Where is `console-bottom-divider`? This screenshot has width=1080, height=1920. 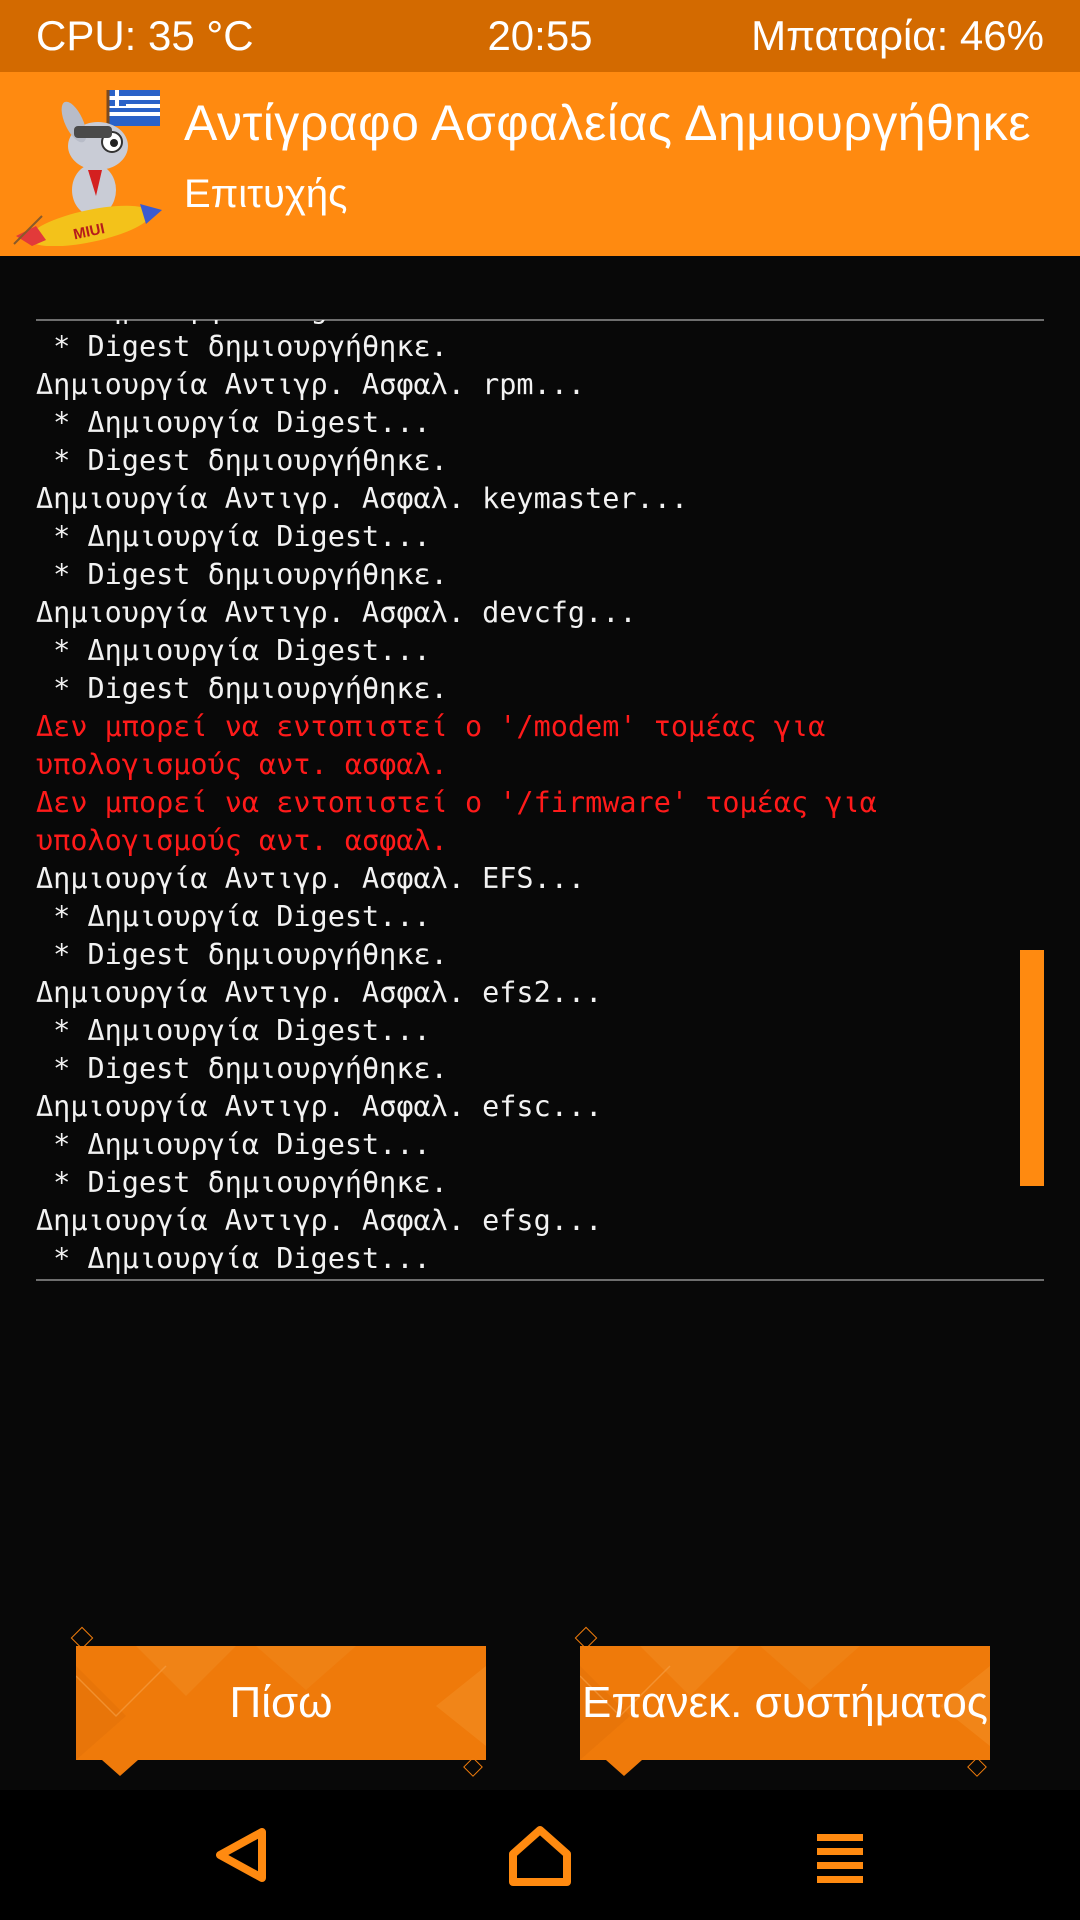
console-bottom-divider is located at coordinates (540, 1280).